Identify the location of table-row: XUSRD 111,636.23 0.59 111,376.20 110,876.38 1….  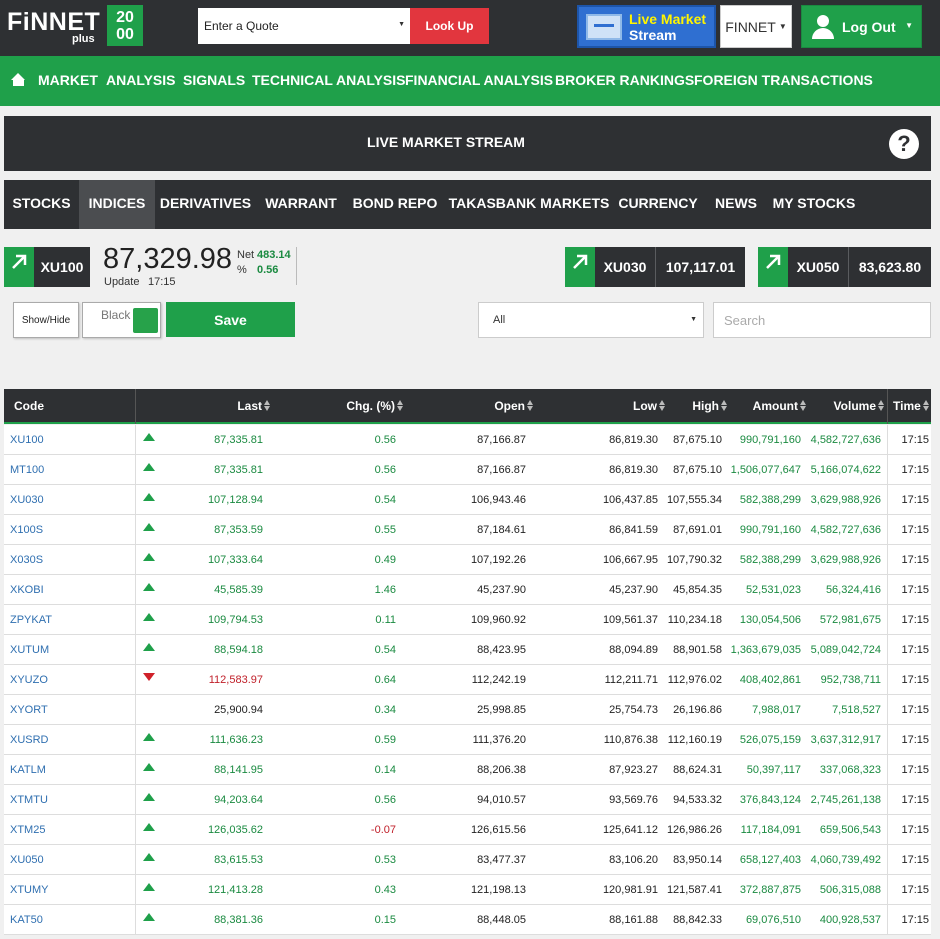
(467, 740).